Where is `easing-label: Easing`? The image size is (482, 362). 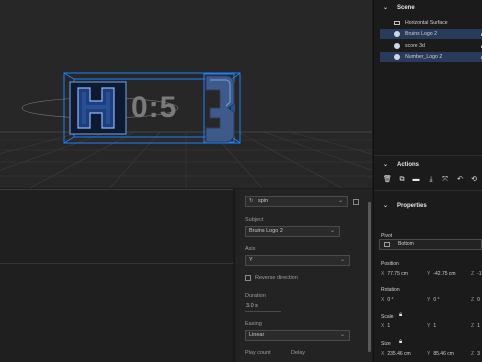 easing-label: Easing is located at coordinates (253, 324).